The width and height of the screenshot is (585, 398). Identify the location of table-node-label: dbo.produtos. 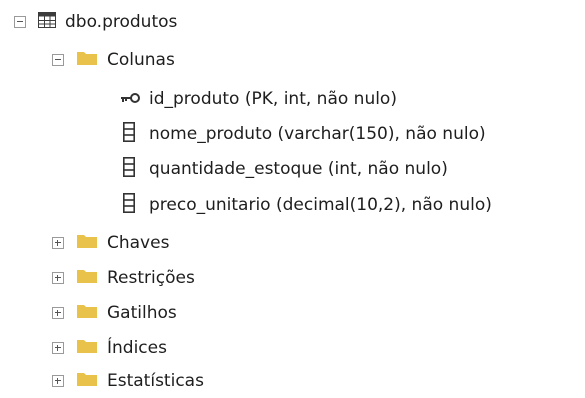
(121, 22).